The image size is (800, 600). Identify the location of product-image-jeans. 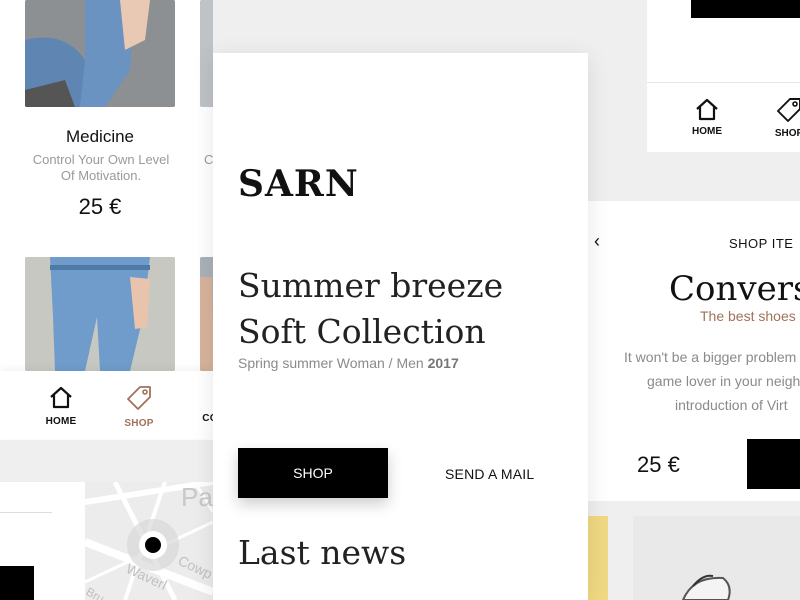
(100, 314).